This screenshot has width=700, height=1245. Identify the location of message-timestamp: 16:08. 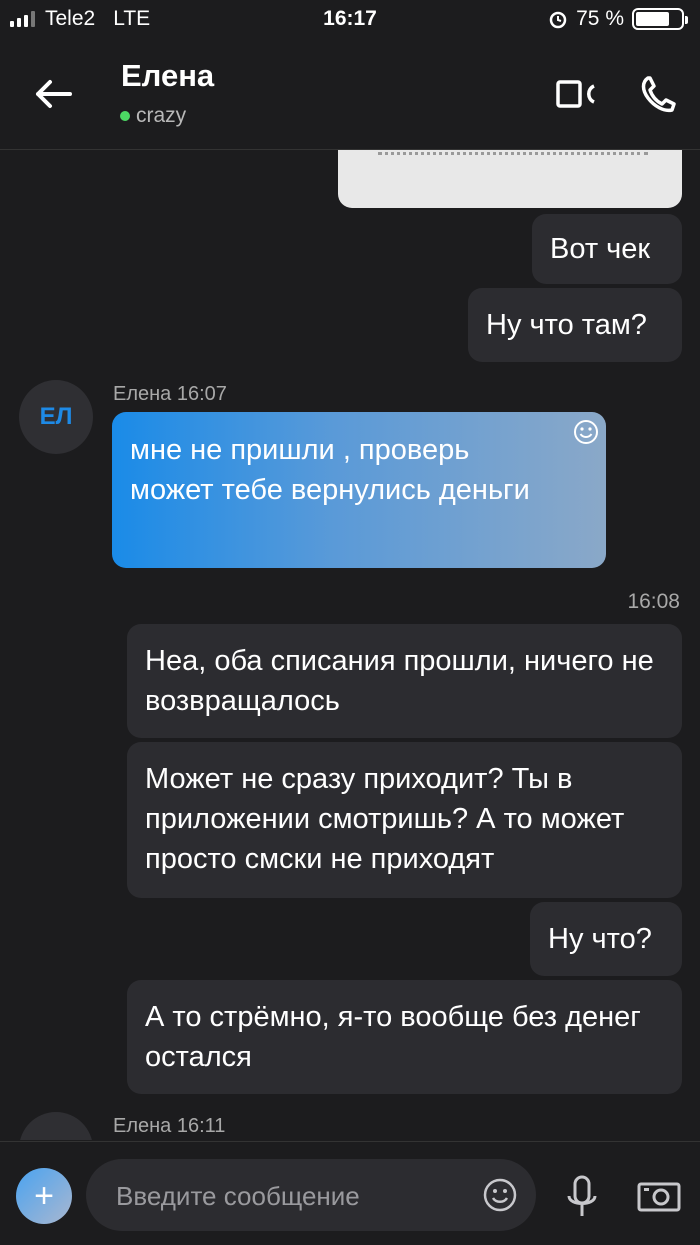
(653, 601).